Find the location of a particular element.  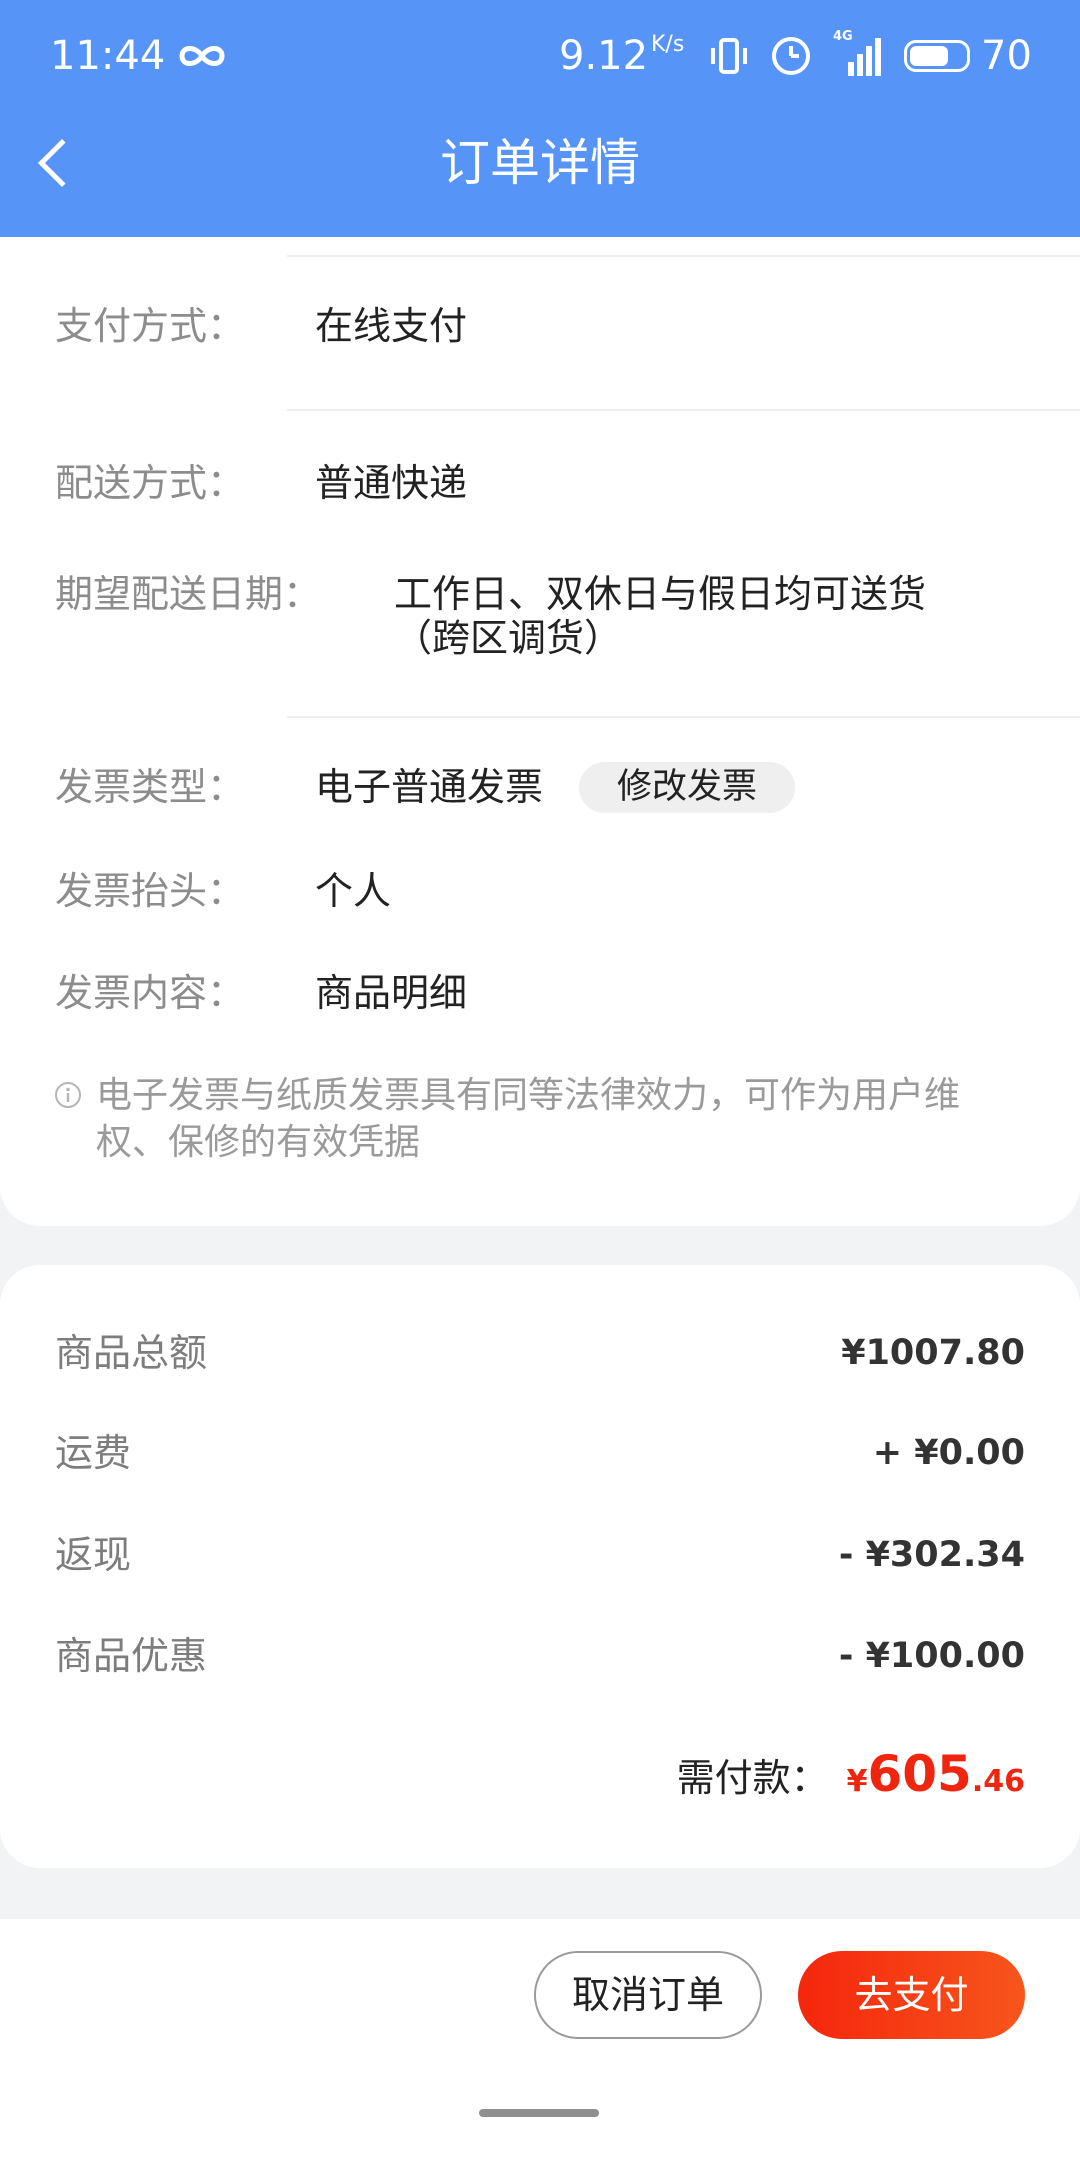

shipping-fee-value: + ¥0.00 is located at coordinates (948, 1453).